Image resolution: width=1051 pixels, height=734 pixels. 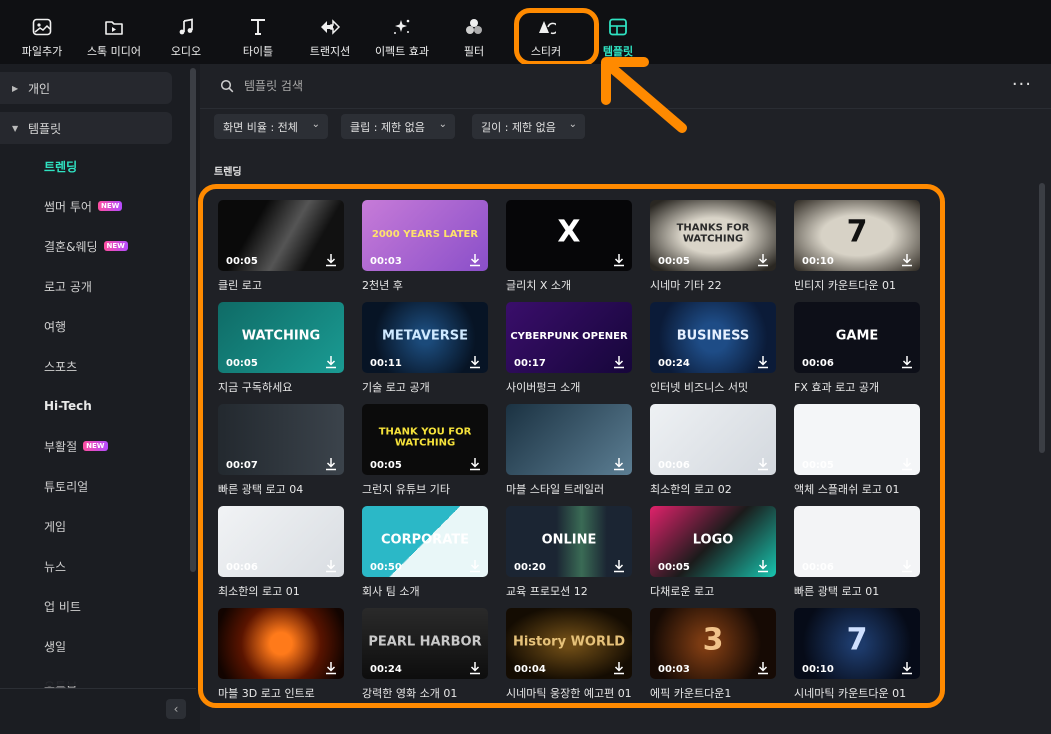 I want to click on template-card: CYBERPUNK OPENER 00:17 사이버펑크 소개, so click(x=569, y=348).